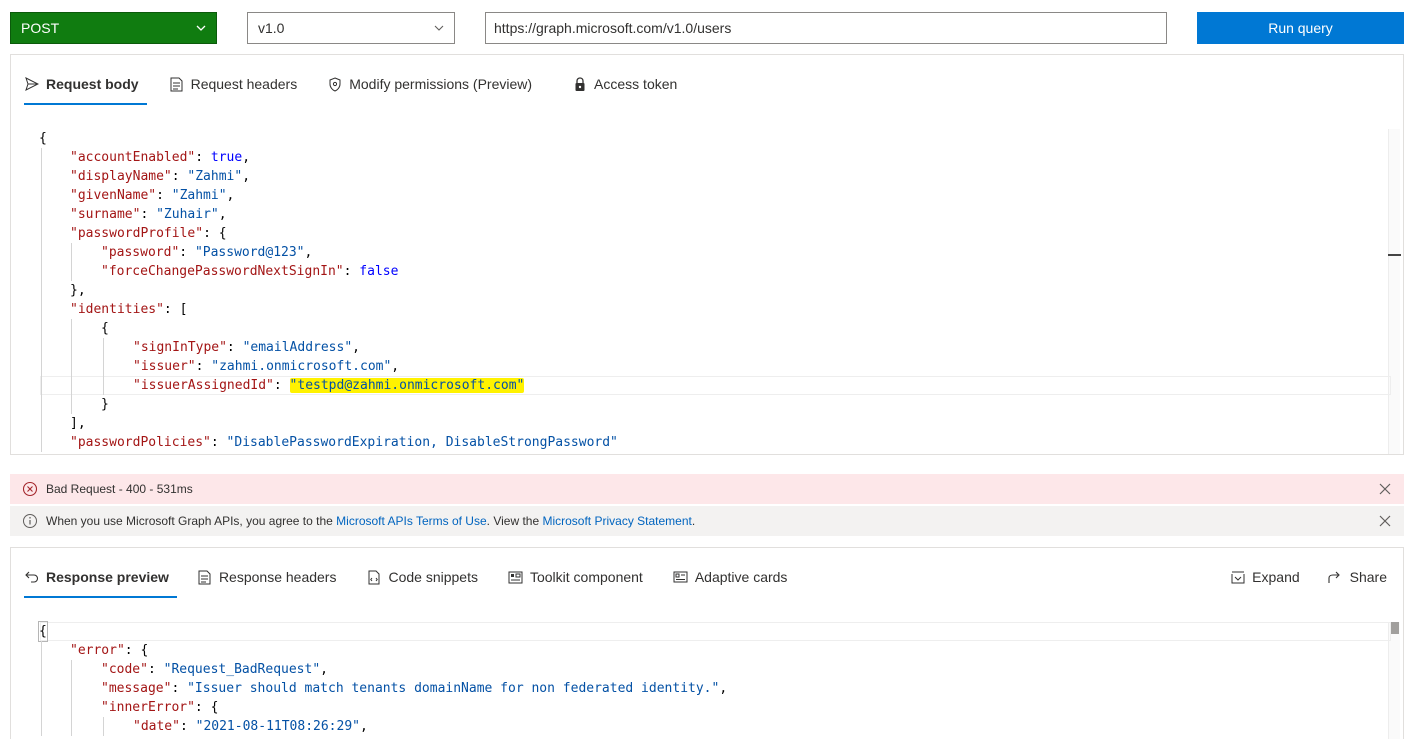  What do you see at coordinates (40, 28) in the screenshot?
I see `http-method-value: POST` at bounding box center [40, 28].